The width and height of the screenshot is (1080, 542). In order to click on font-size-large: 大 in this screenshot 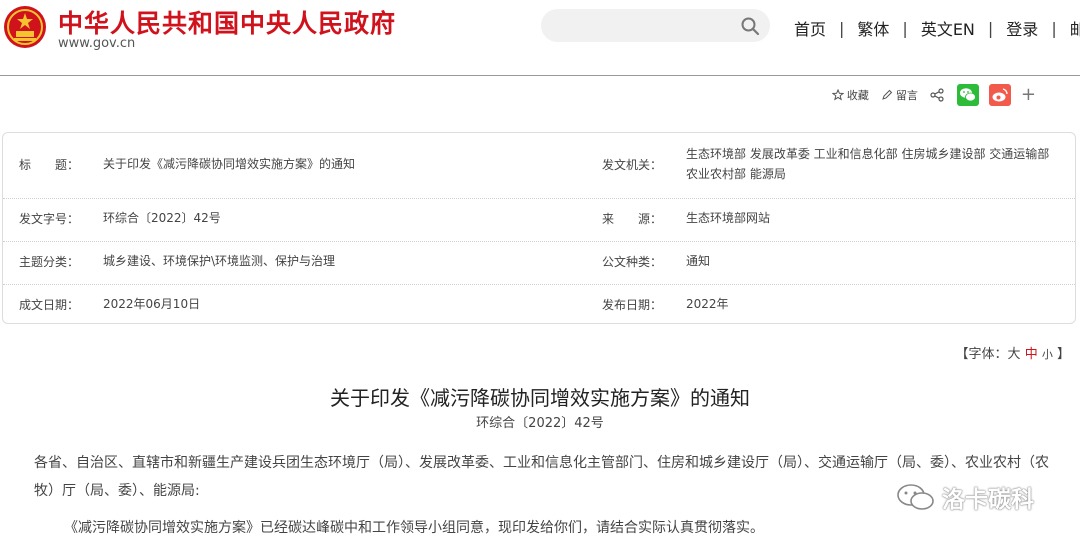, I will do `click(1014, 354)`.